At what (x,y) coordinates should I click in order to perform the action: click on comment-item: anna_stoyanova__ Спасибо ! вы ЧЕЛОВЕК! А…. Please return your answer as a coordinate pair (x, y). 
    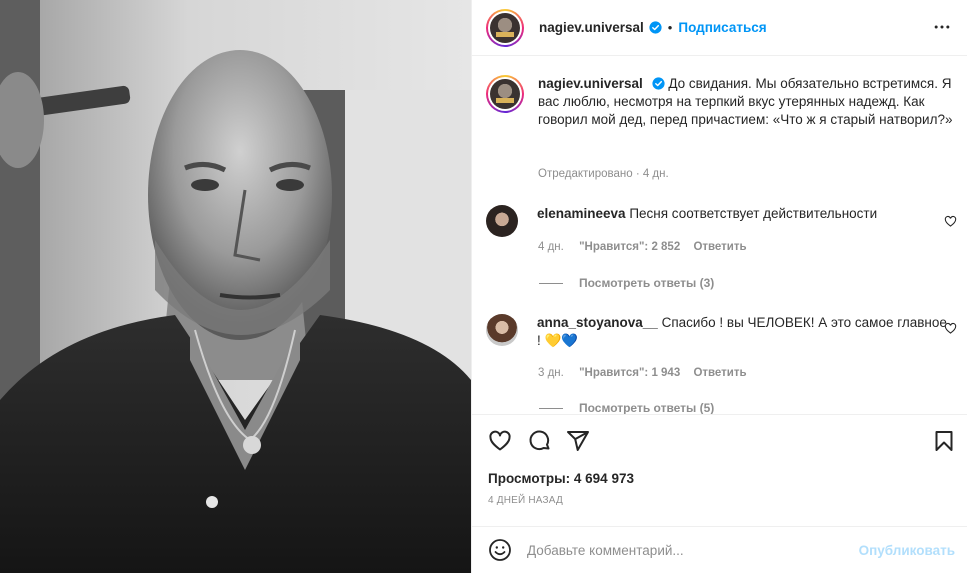
    Looking at the image, I should click on (719, 332).